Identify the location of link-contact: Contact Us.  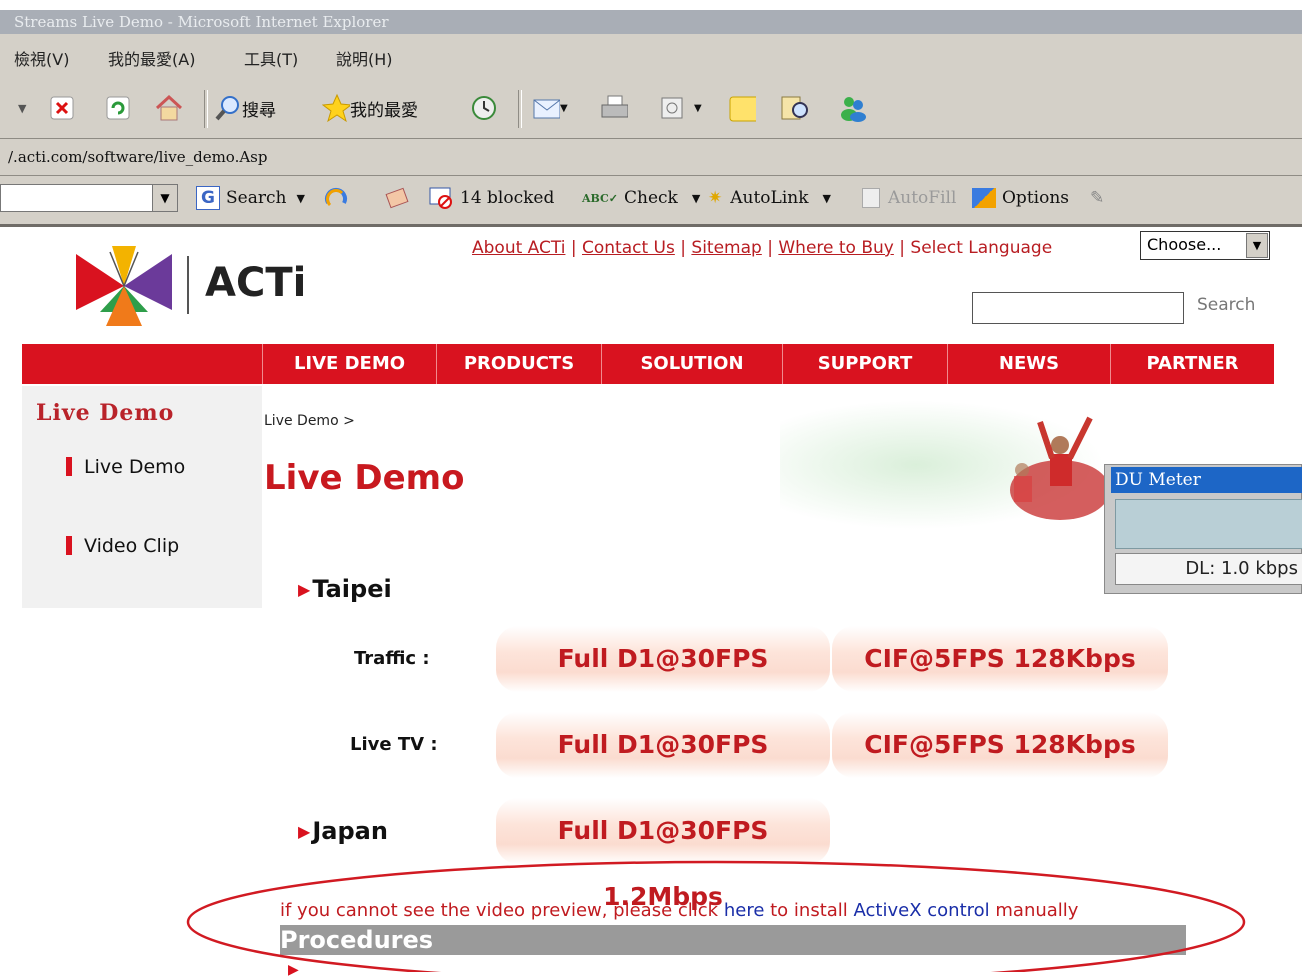
(628, 248).